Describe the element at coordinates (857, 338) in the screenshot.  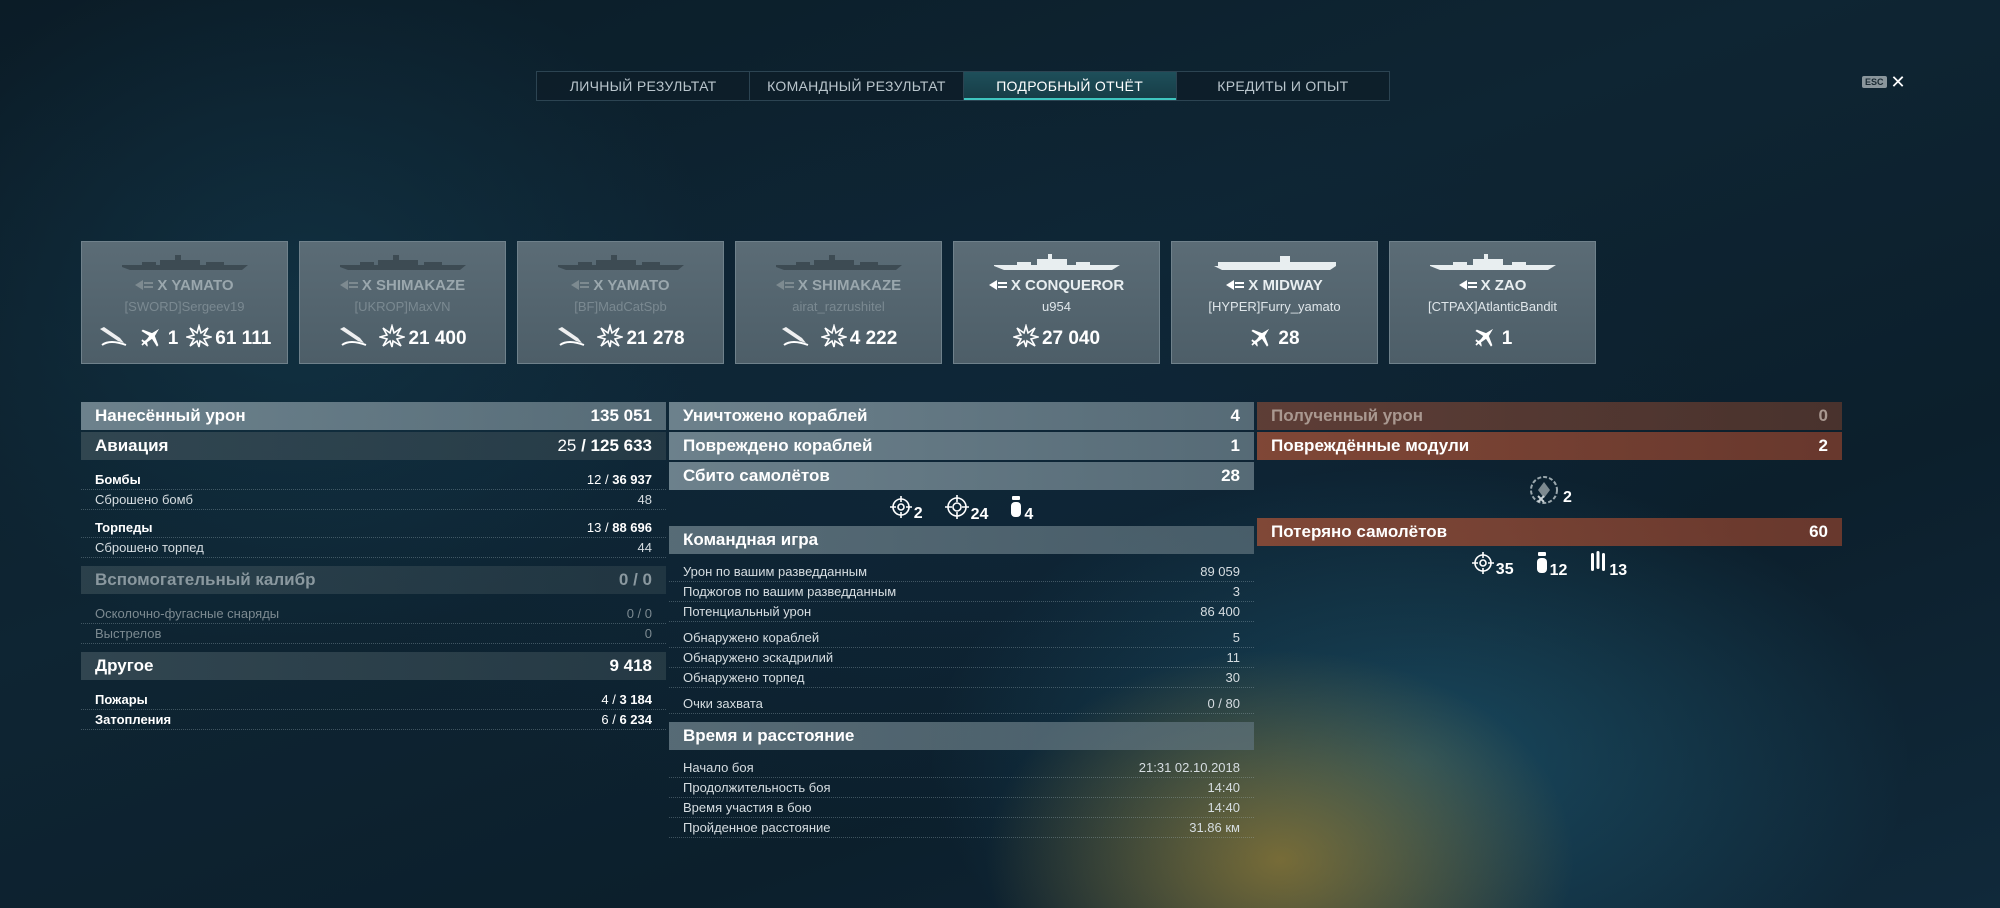
I see `ship-stat: 4 222` at that location.